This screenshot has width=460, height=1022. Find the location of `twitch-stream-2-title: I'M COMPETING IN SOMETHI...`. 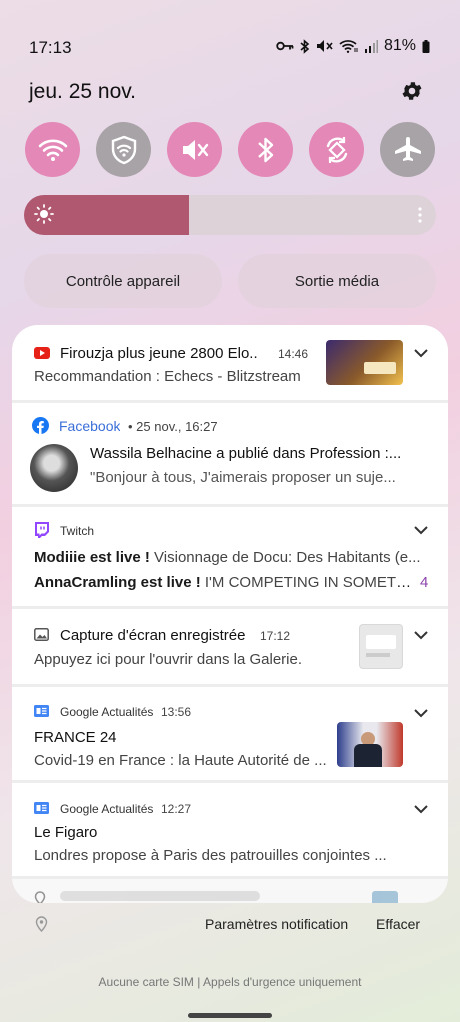

twitch-stream-2-title: I'M COMPETING IN SOMETHI... is located at coordinates (309, 582).